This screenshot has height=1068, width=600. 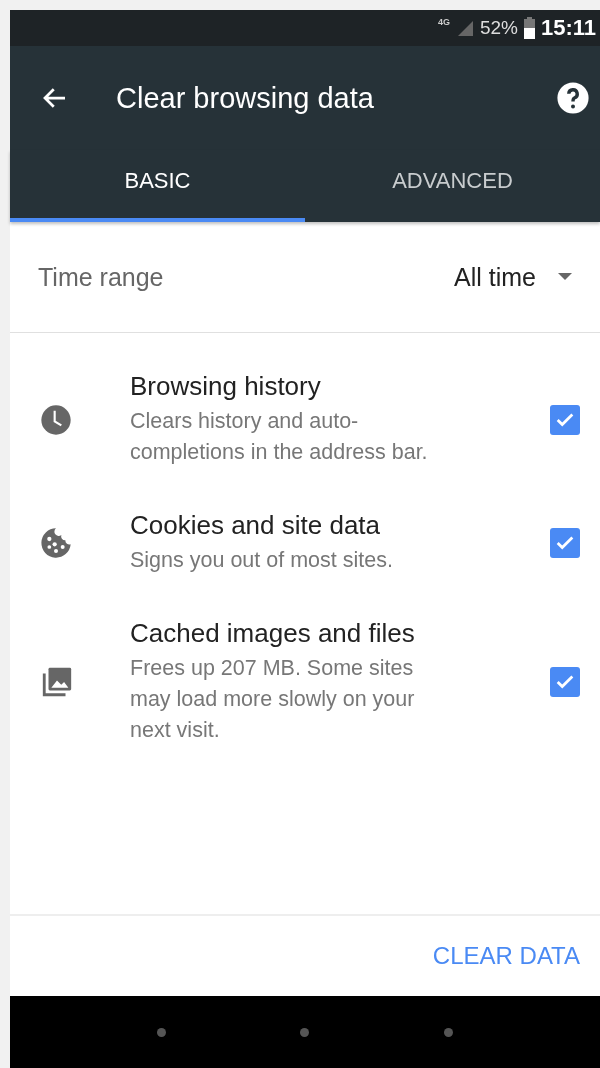 What do you see at coordinates (495, 277) in the screenshot?
I see `time-range-dropdown: All time` at bounding box center [495, 277].